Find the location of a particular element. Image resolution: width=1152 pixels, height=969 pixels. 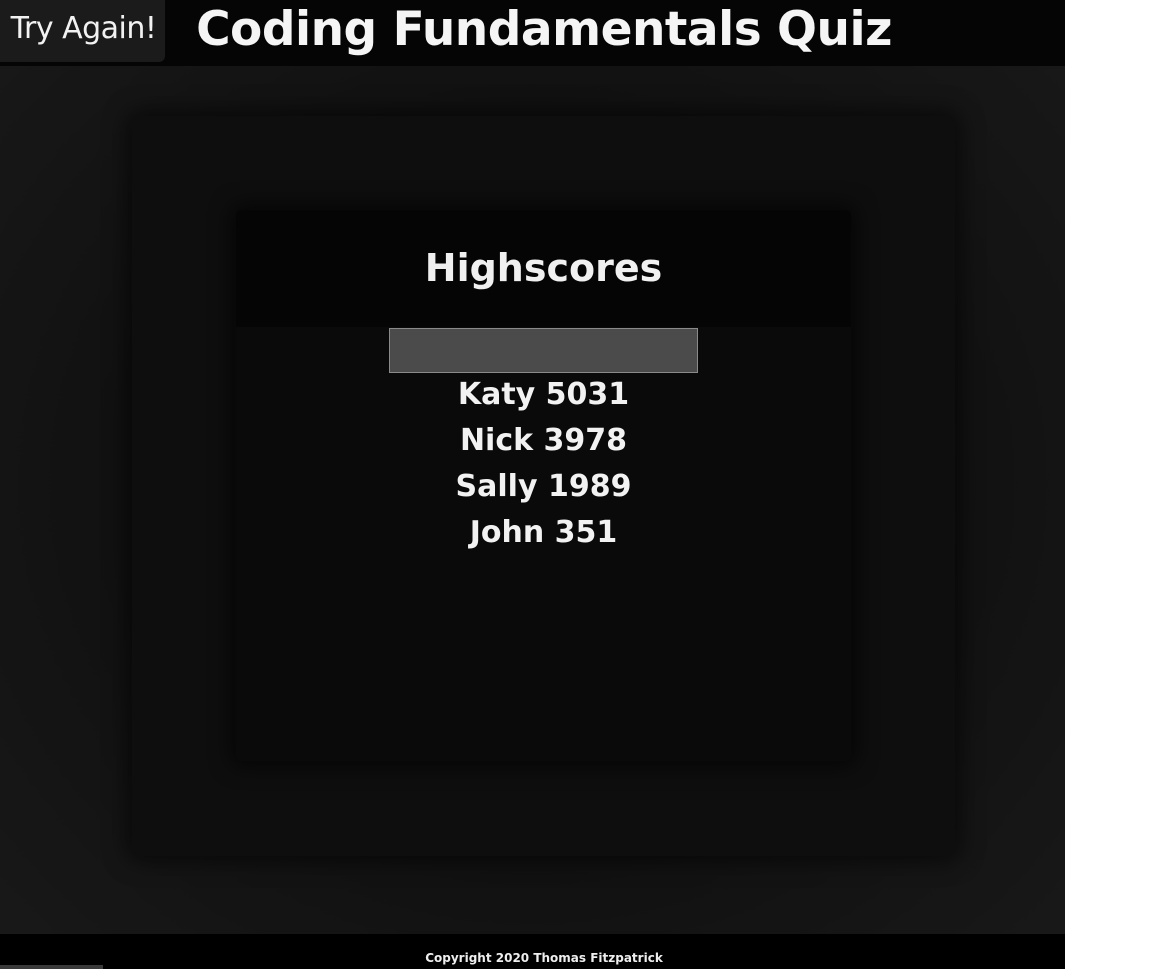

page-title: Coding Fundamentals Quiz is located at coordinates (544, 29).